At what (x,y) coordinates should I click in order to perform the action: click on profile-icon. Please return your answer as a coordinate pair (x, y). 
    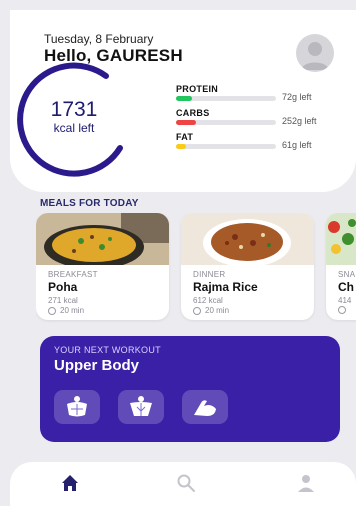
    Looking at the image, I should click on (306, 483).